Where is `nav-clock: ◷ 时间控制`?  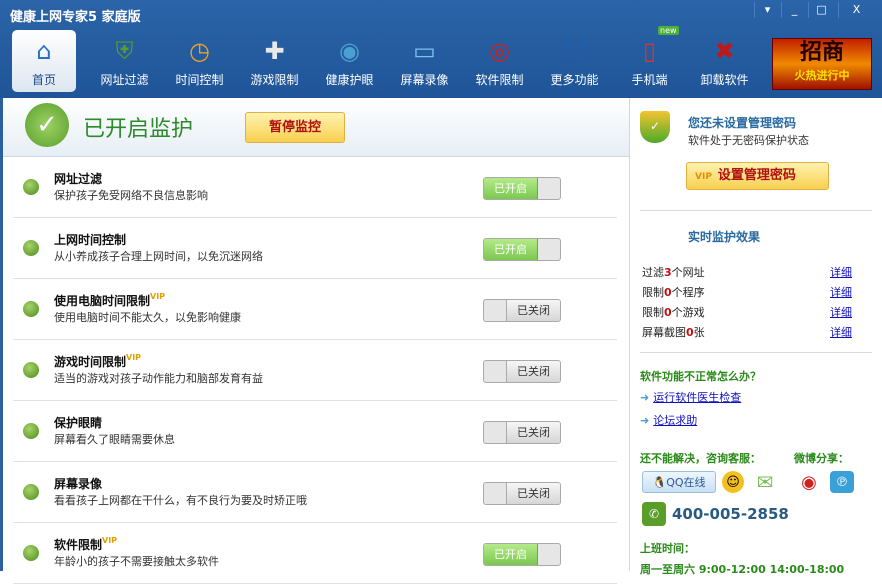
nav-clock: ◷ 时间控制 is located at coordinates (199, 61).